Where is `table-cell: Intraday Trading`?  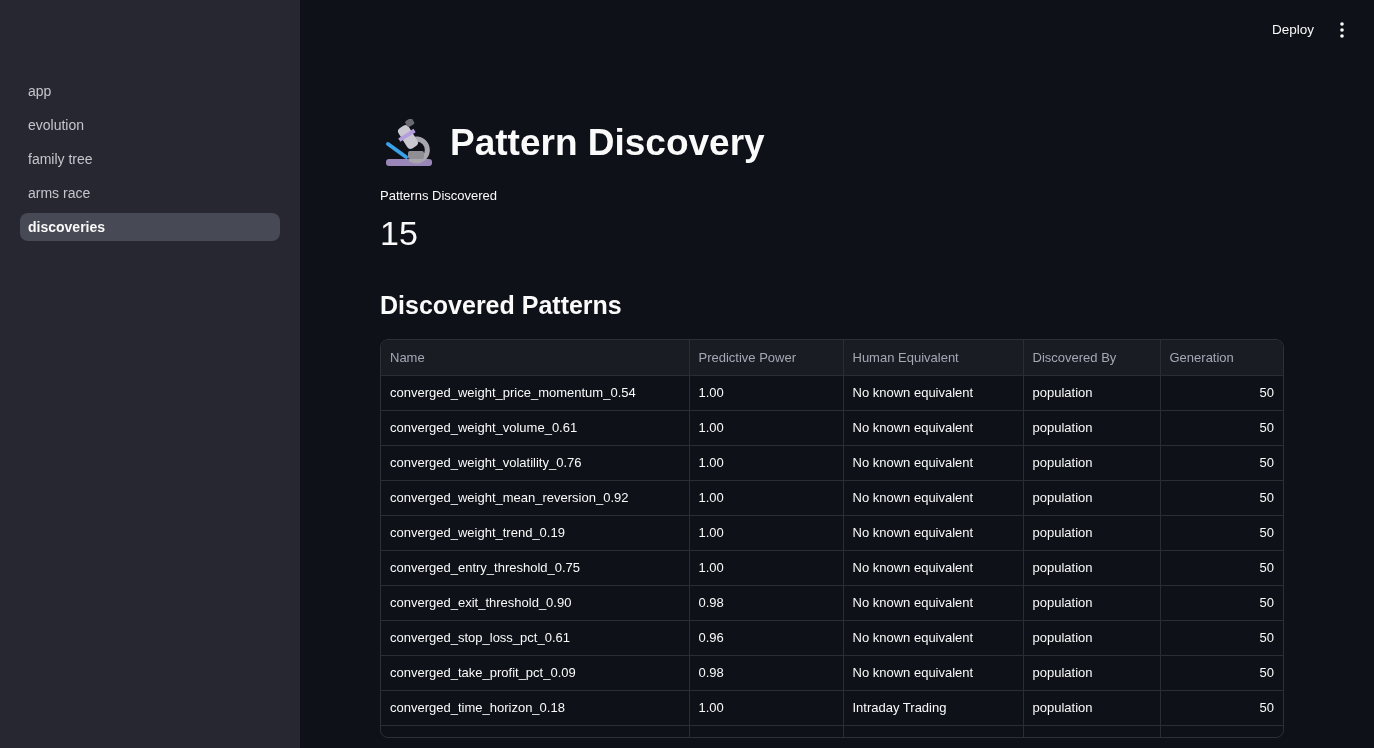 table-cell: Intraday Trading is located at coordinates (933, 707).